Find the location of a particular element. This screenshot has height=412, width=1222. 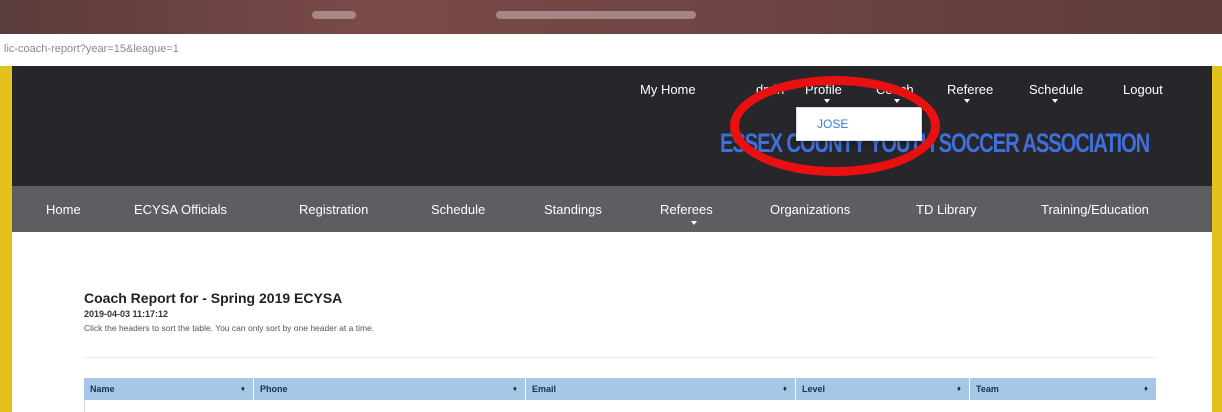

nav-standings: Standings is located at coordinates (573, 209).